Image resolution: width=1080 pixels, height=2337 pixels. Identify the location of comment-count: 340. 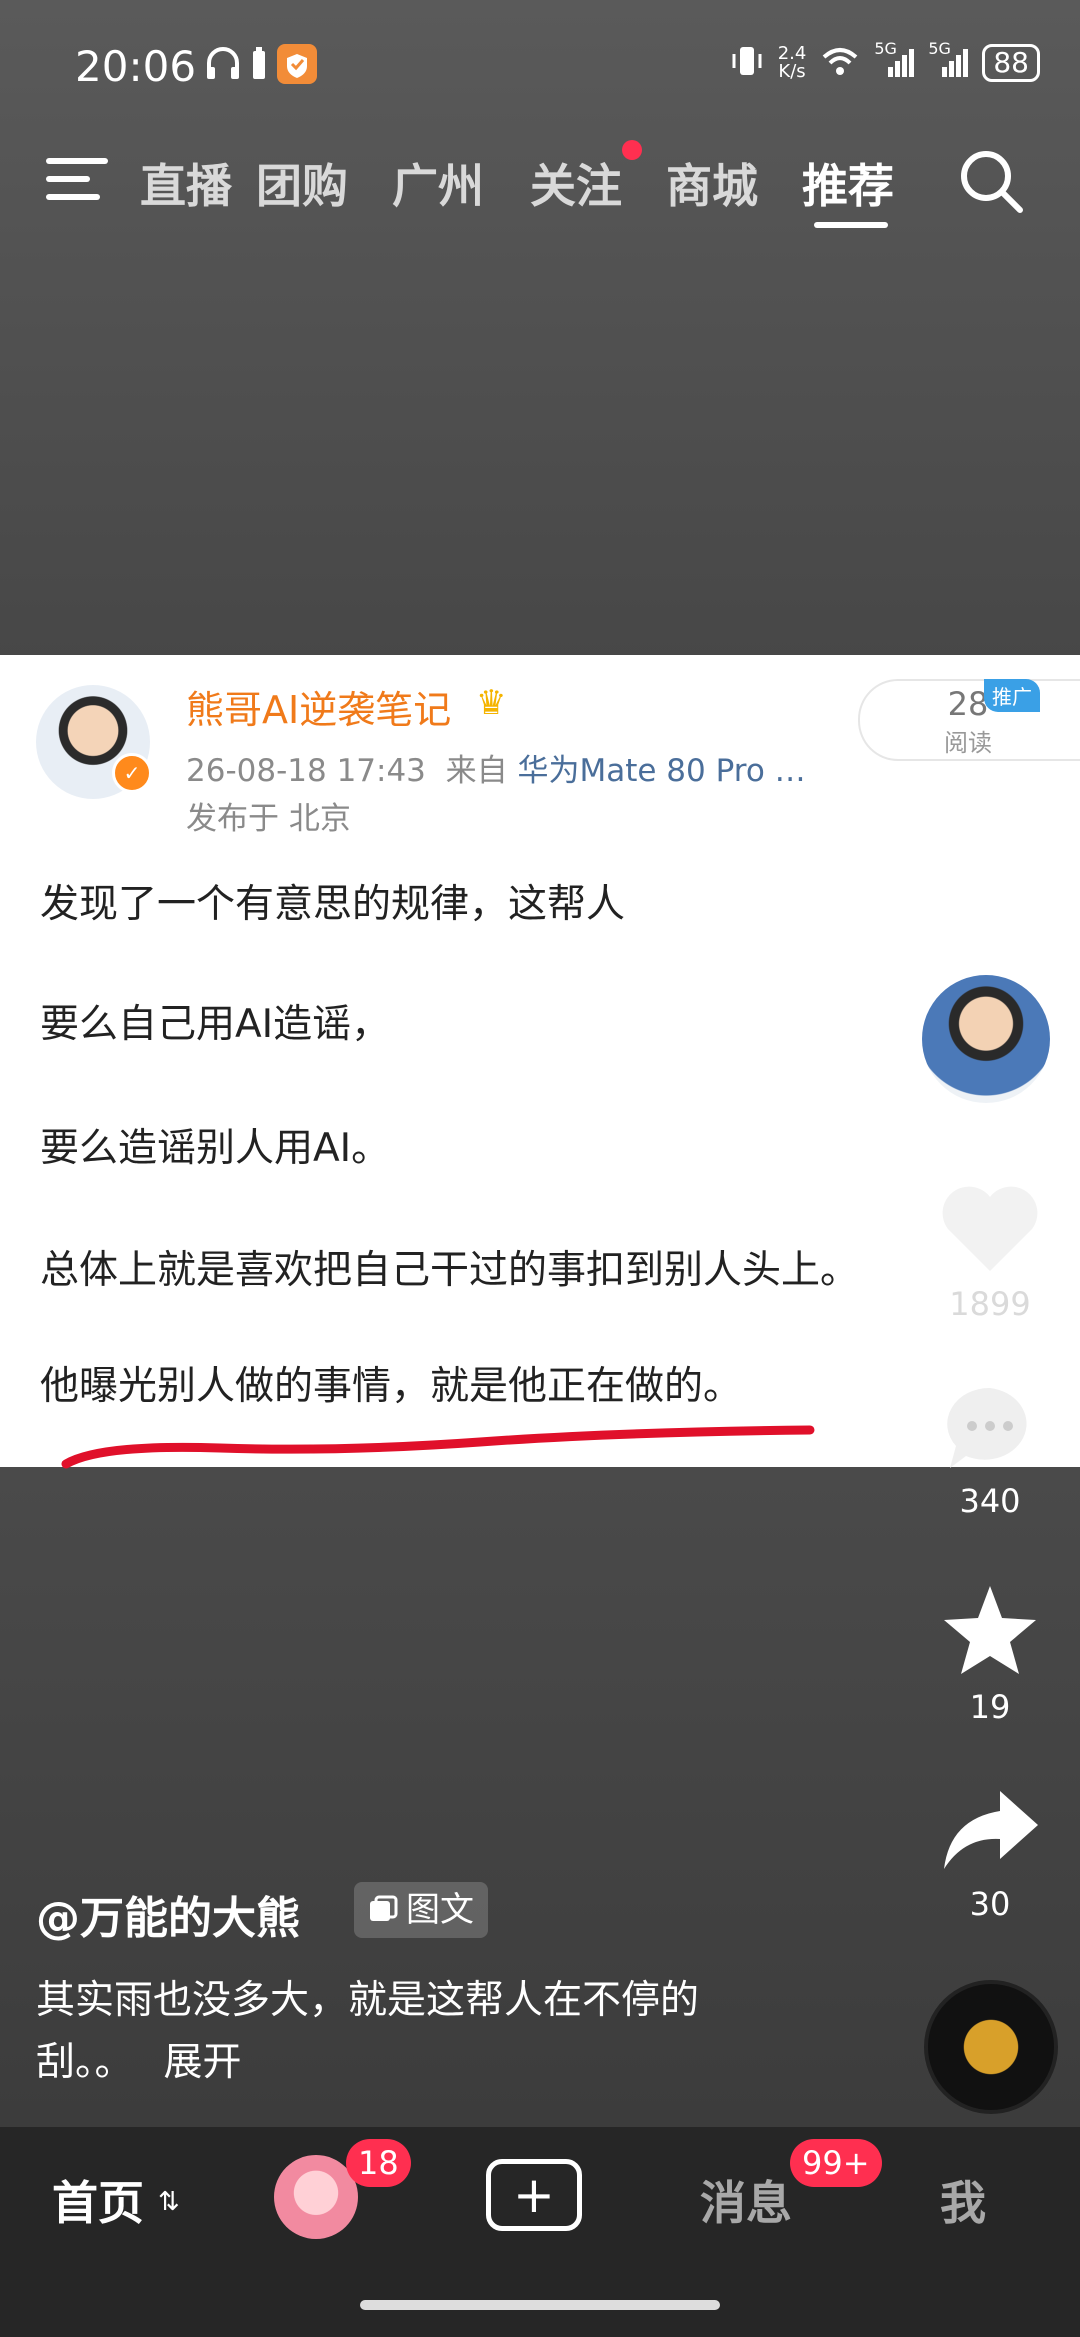
(990, 1501).